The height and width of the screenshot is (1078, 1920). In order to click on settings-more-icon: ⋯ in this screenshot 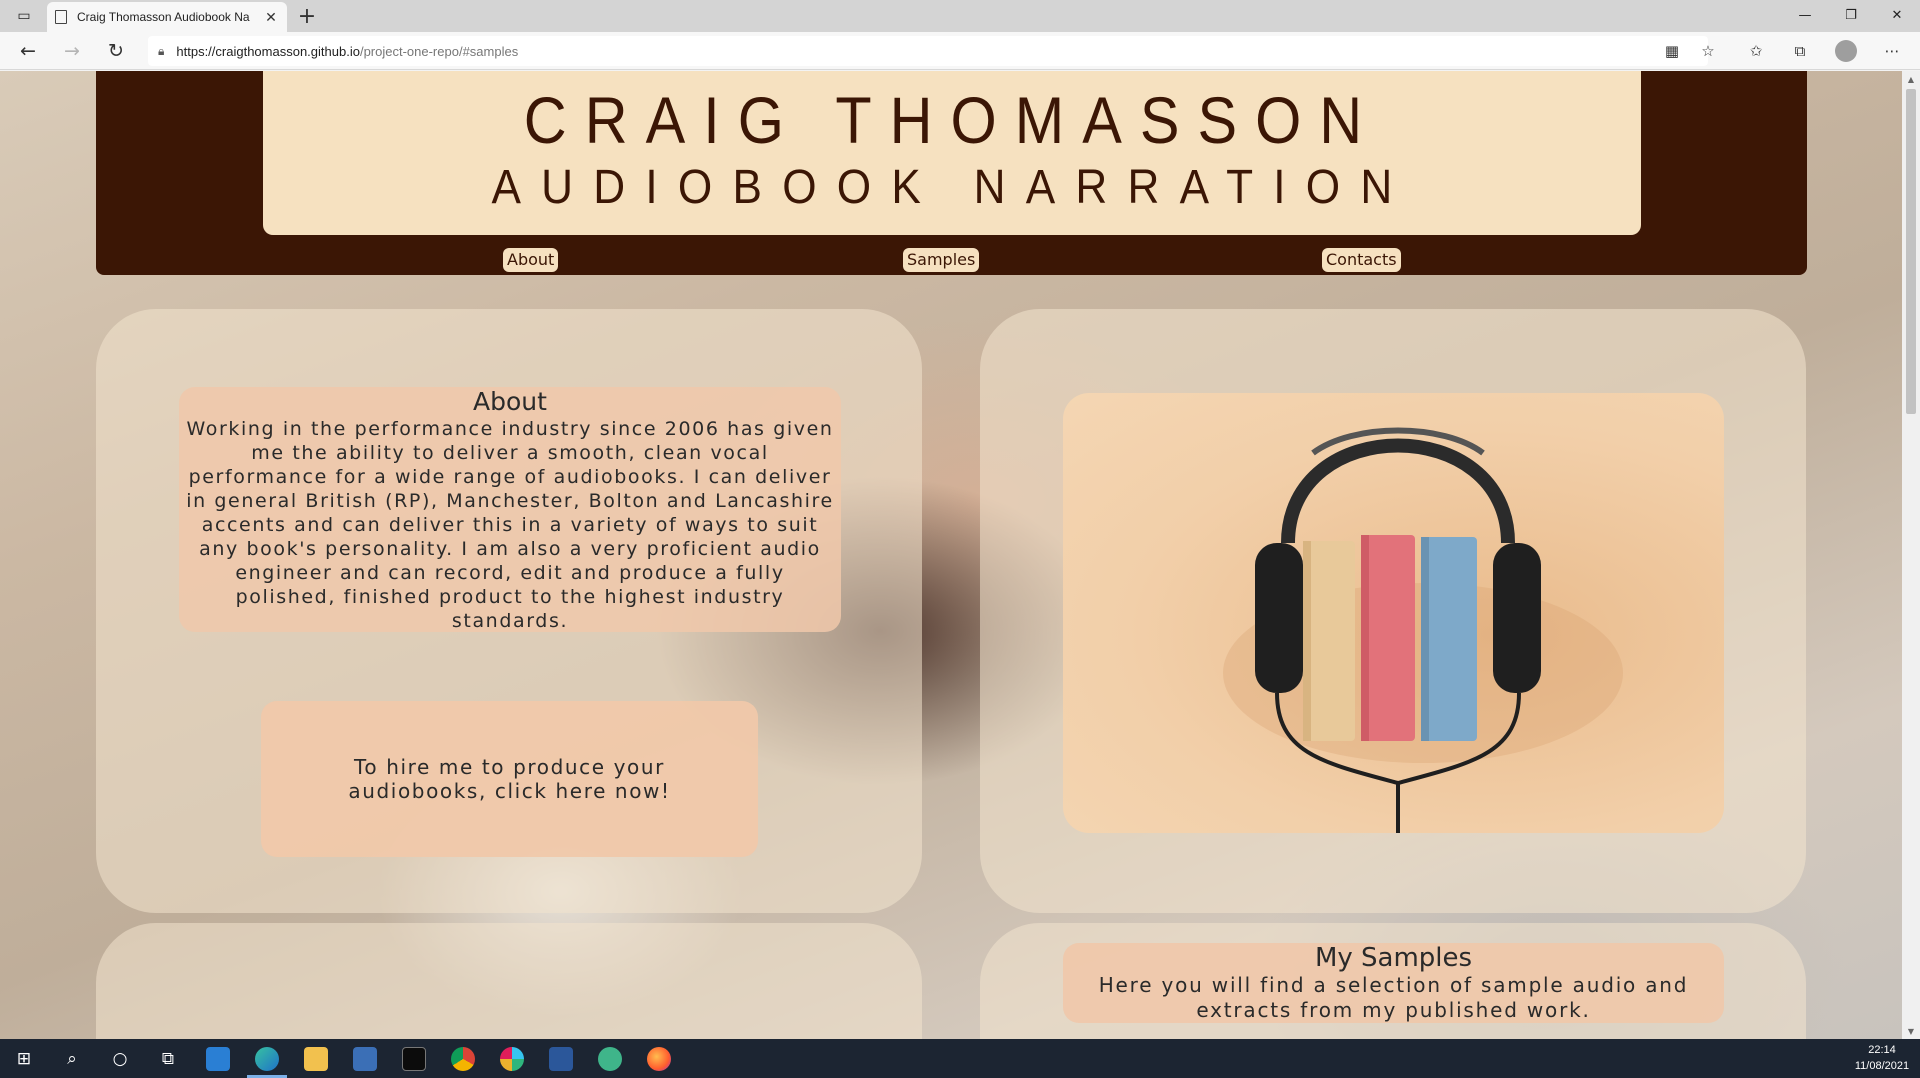, I will do `click(1892, 51)`.